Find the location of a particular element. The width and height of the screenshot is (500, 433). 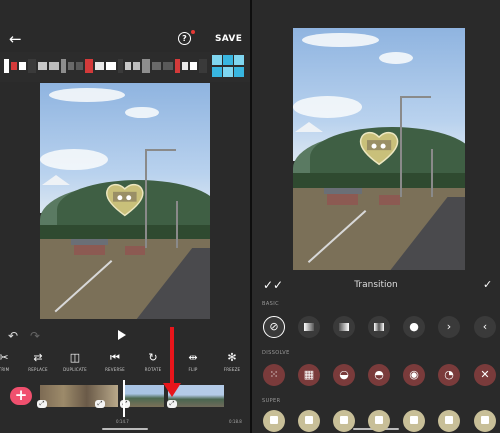

add-clip-button: + is located at coordinates (21, 396).